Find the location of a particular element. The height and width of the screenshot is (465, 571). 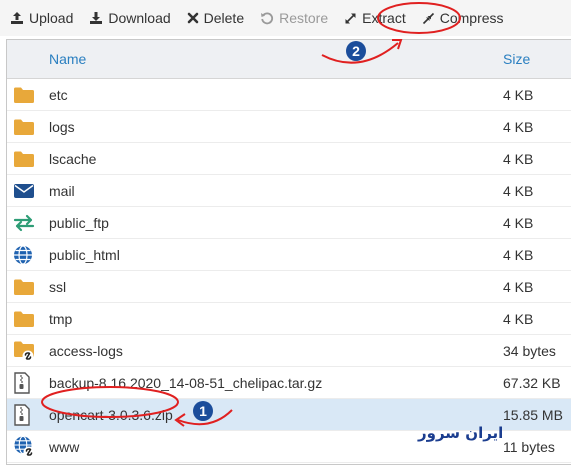

table-row: public_html 4 KB is located at coordinates (289, 255).